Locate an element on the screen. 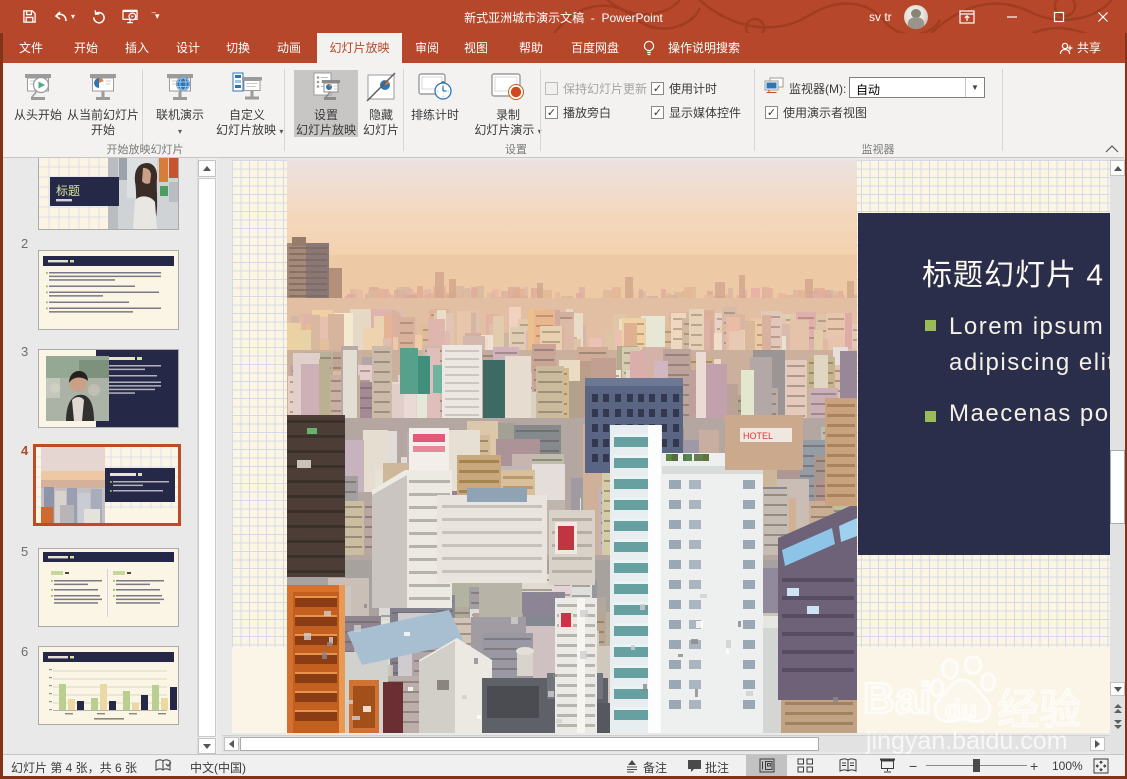  svg-text: du is located at coordinates (961, 709).